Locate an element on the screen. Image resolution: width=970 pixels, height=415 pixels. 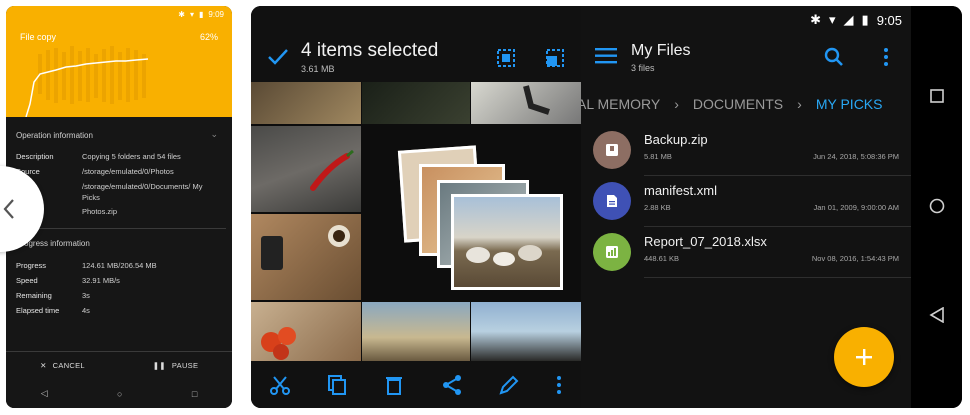
add-fab-button is located at coordinates (864, 357).